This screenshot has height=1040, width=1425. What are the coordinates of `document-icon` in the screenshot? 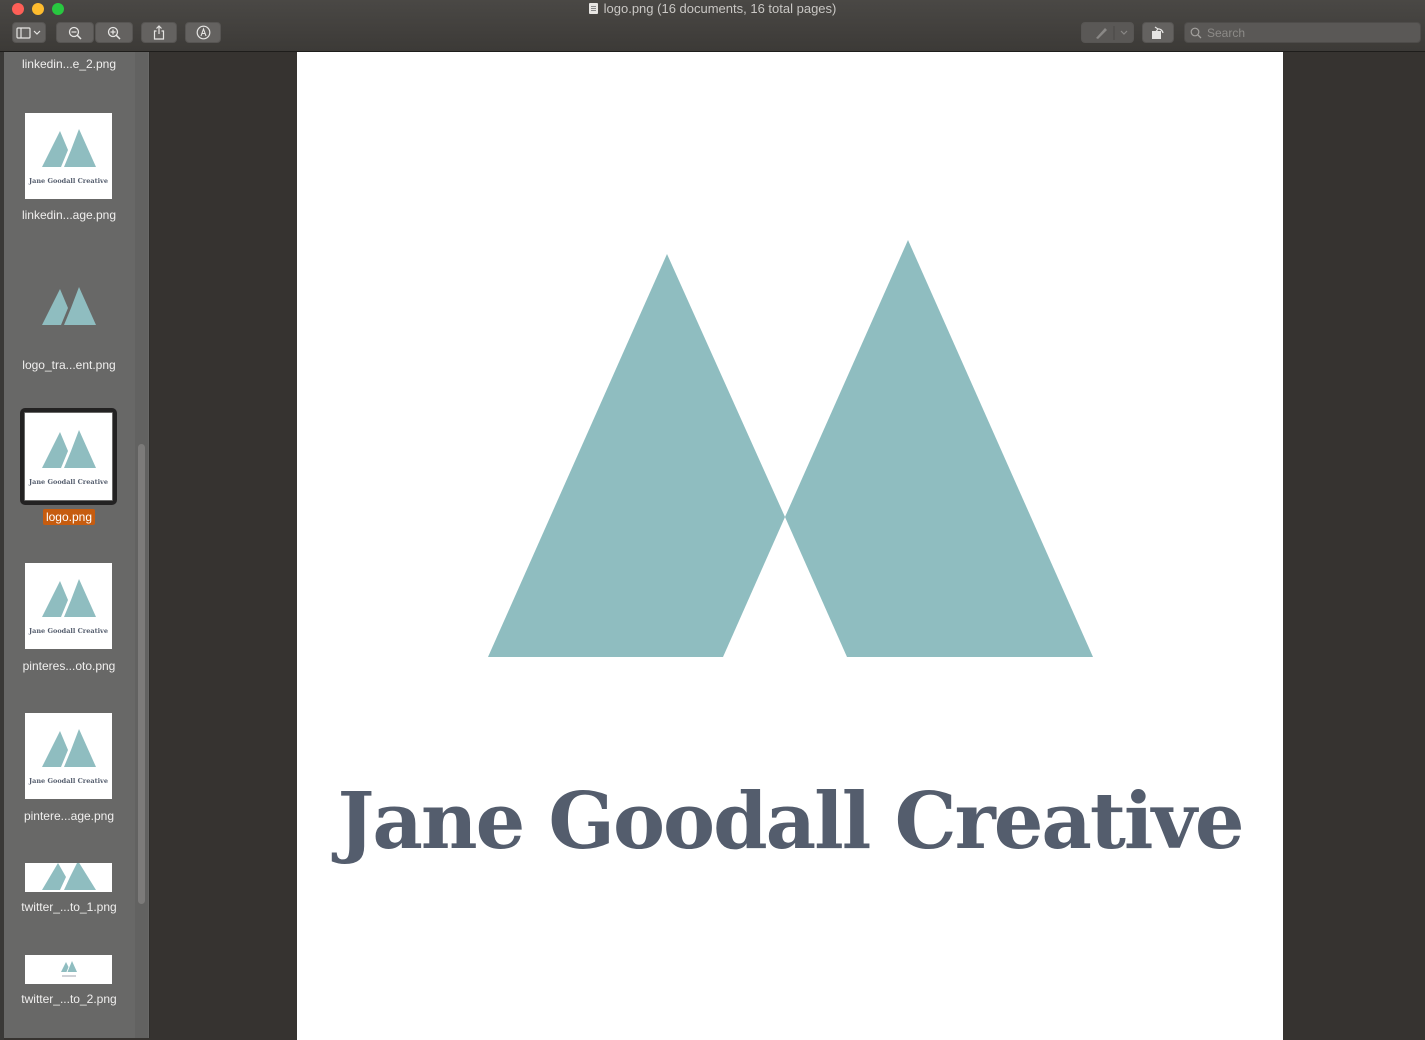 It's located at (593, 8).